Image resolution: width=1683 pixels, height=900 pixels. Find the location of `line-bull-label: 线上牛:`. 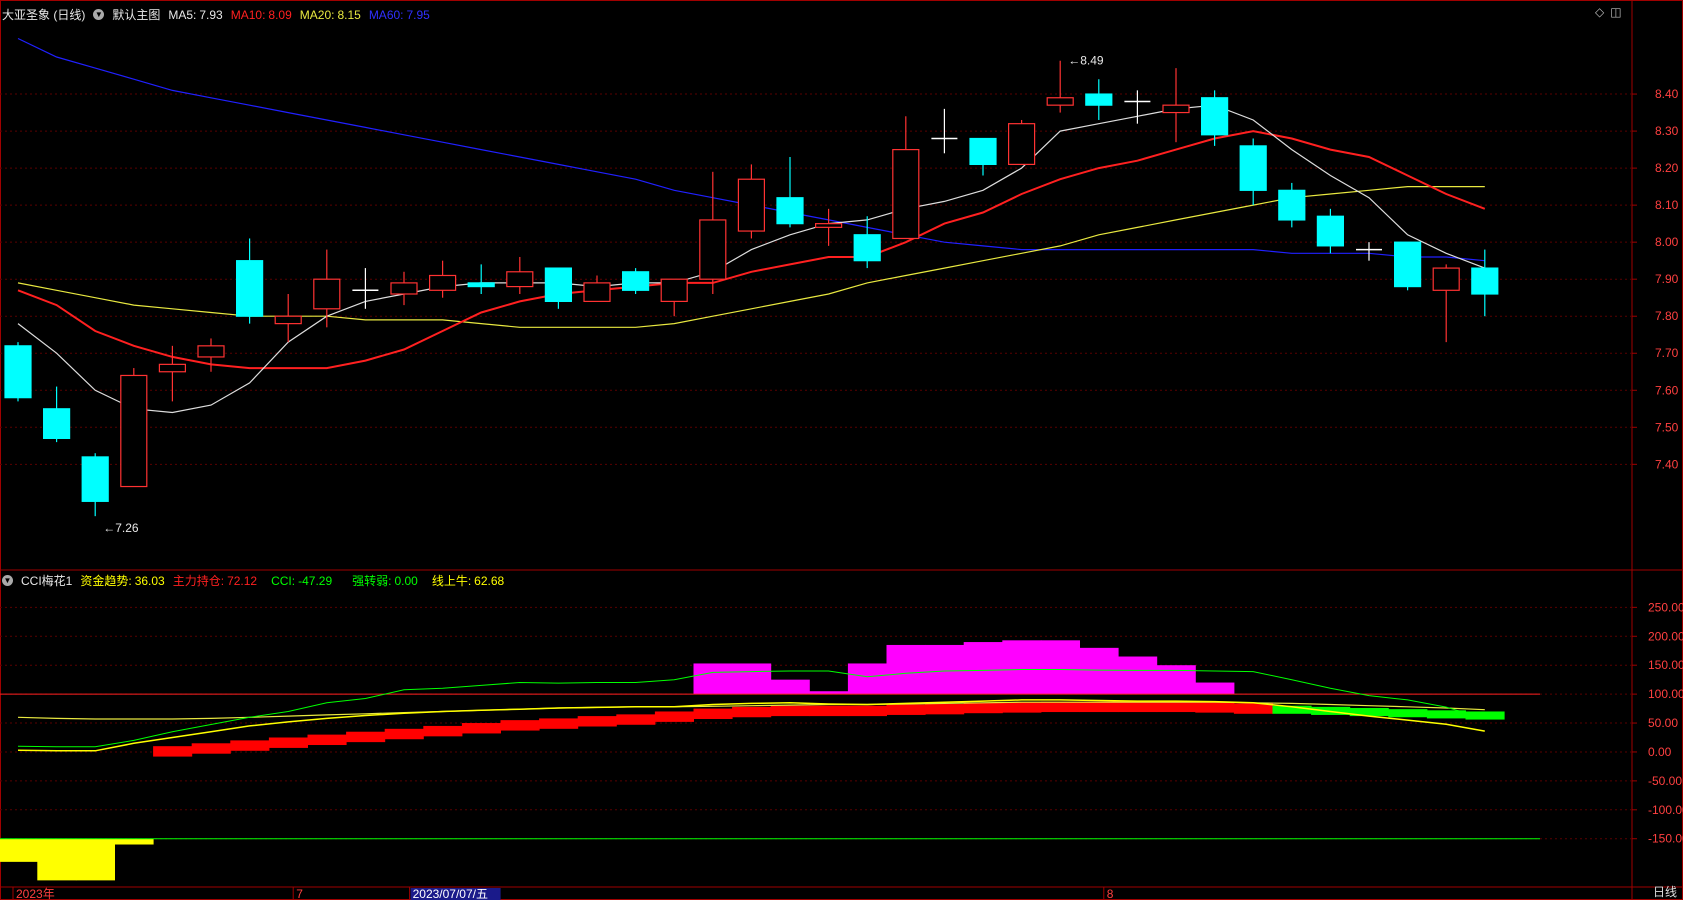

line-bull-label: 线上牛: is located at coordinates (451, 581).